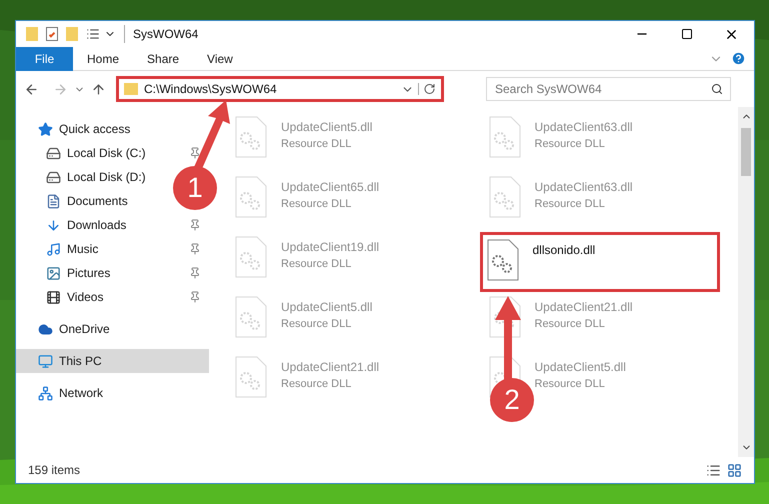  Describe the element at coordinates (45, 393) in the screenshot. I see `network-icon` at that location.